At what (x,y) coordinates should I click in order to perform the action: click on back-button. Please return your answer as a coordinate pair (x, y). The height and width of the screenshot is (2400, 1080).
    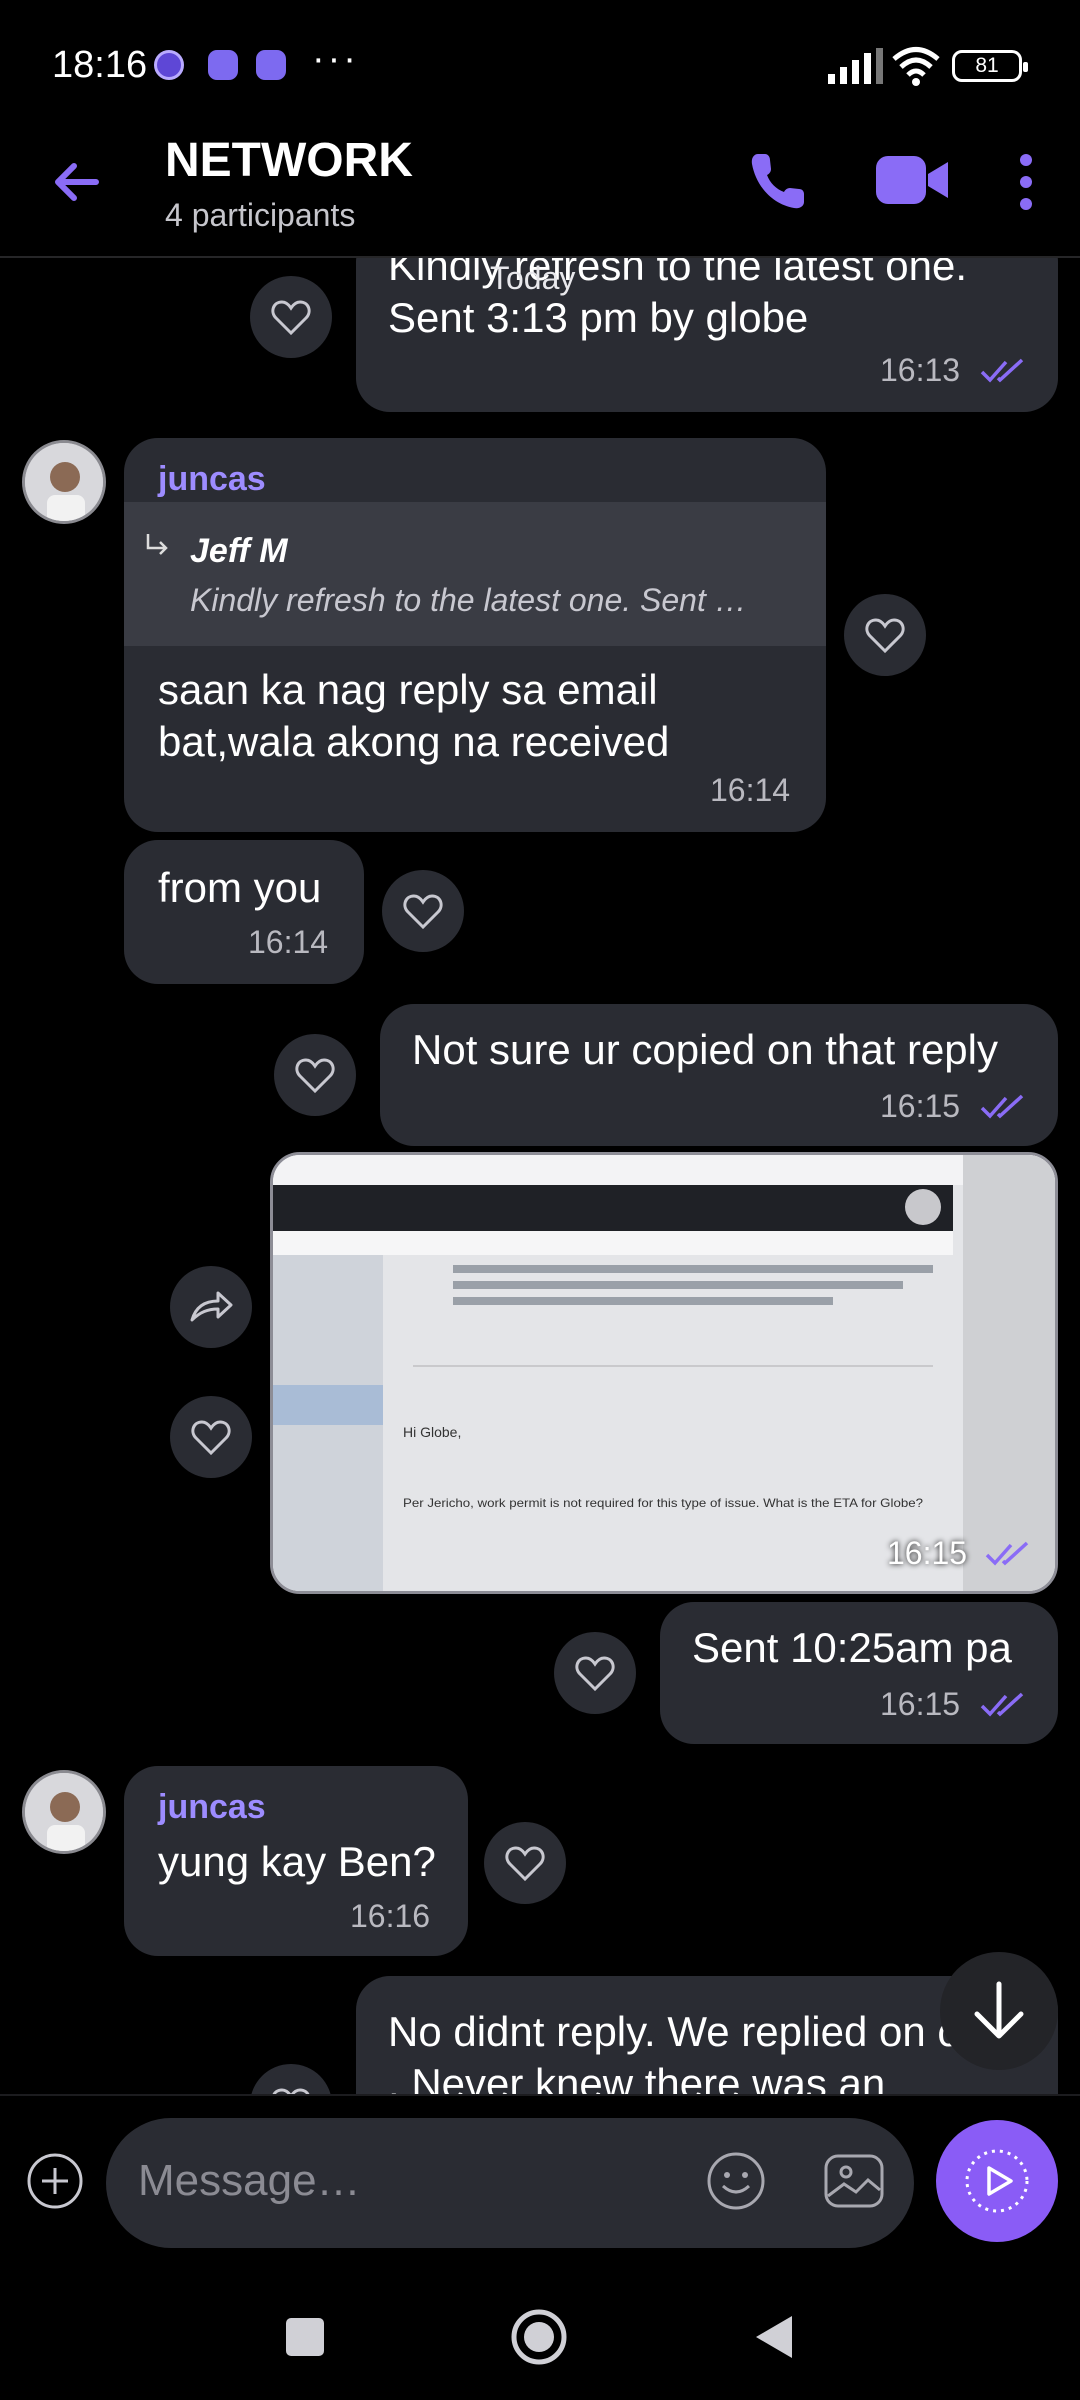
    Looking at the image, I should click on (78, 182).